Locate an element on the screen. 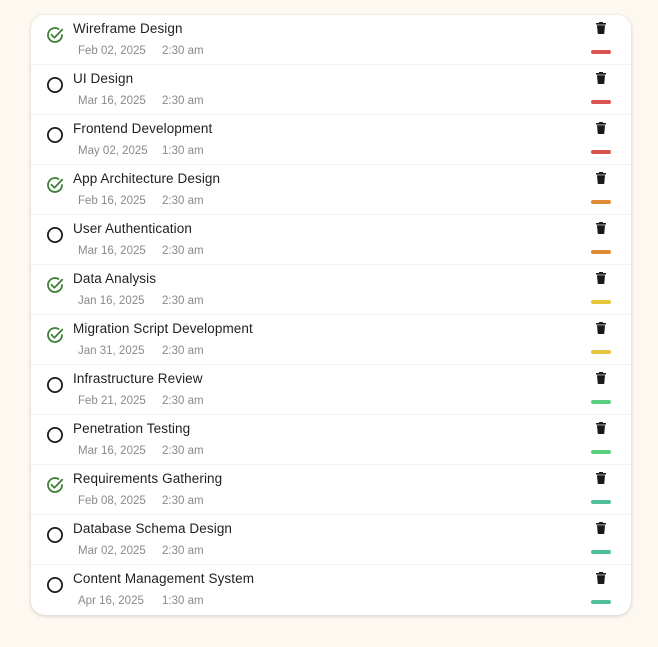 The width and height of the screenshot is (658, 647). task-row: Data Analysis Jan 16, 2025 2:30 am is located at coordinates (331, 290).